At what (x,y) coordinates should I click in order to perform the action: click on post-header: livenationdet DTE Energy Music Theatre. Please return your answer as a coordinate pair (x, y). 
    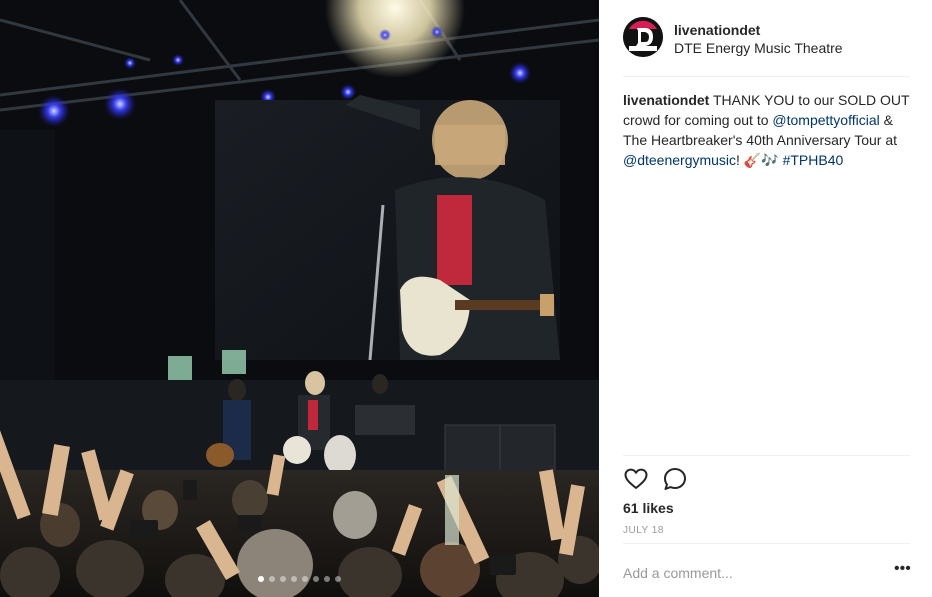
    Looking at the image, I should click on (766, 47).